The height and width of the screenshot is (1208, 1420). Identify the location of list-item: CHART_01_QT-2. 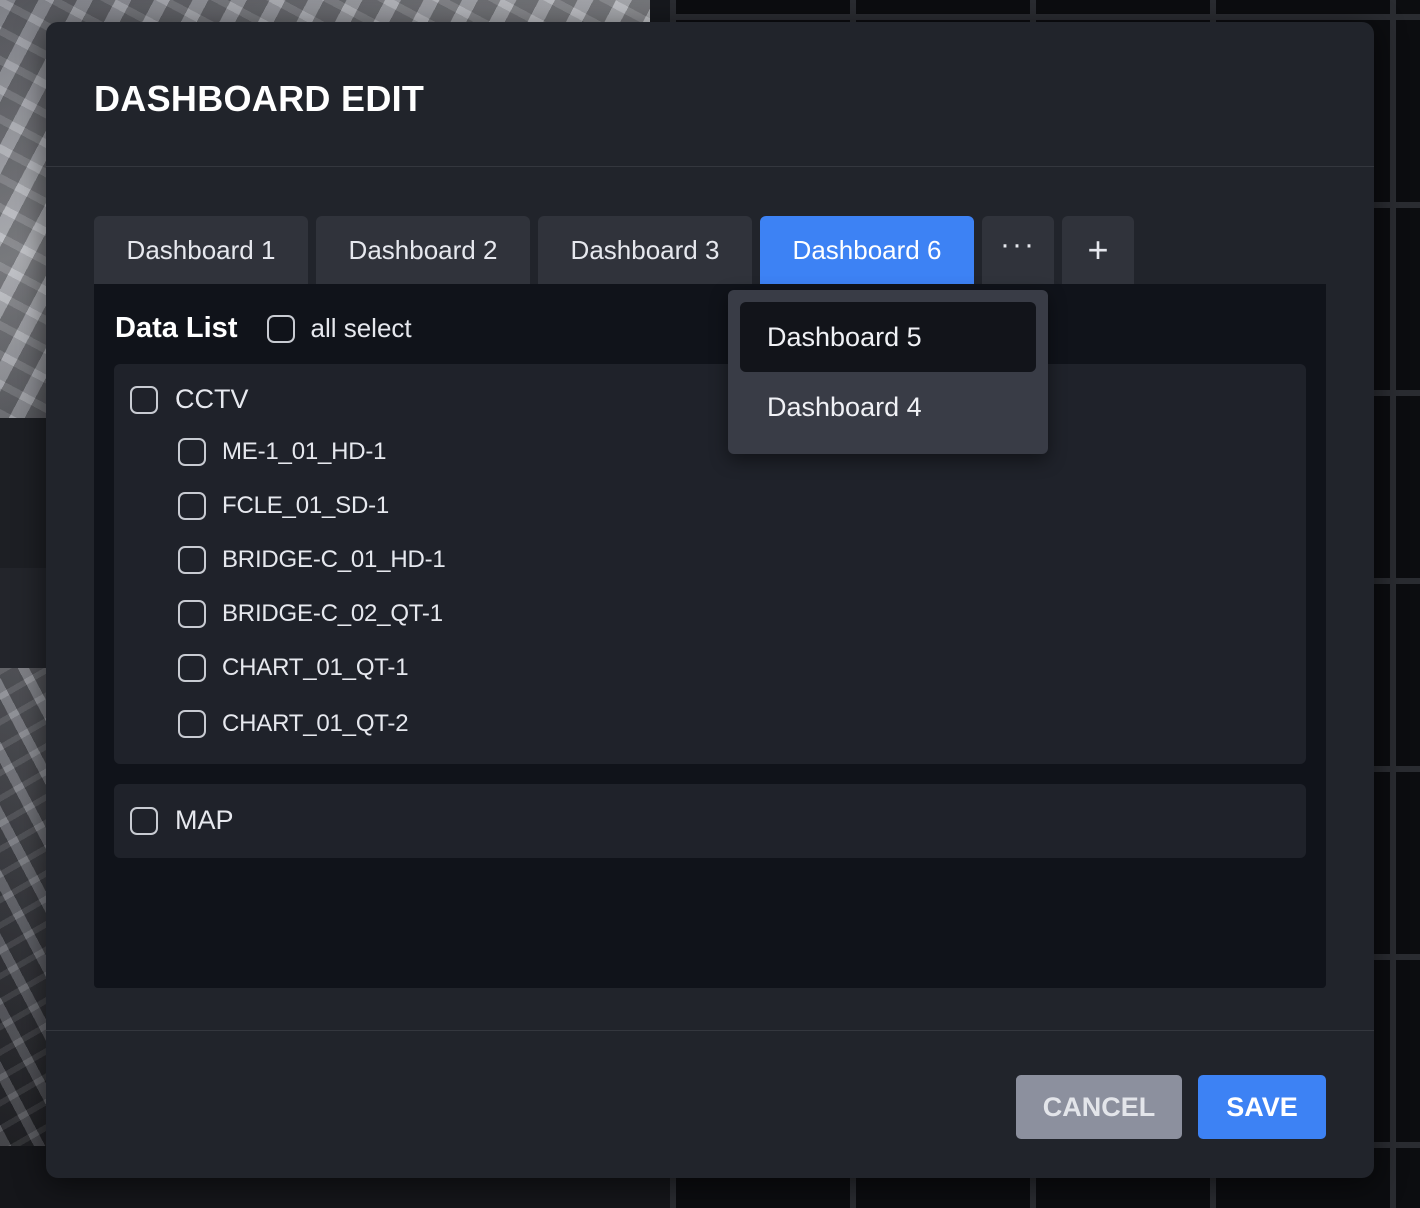
(293, 724).